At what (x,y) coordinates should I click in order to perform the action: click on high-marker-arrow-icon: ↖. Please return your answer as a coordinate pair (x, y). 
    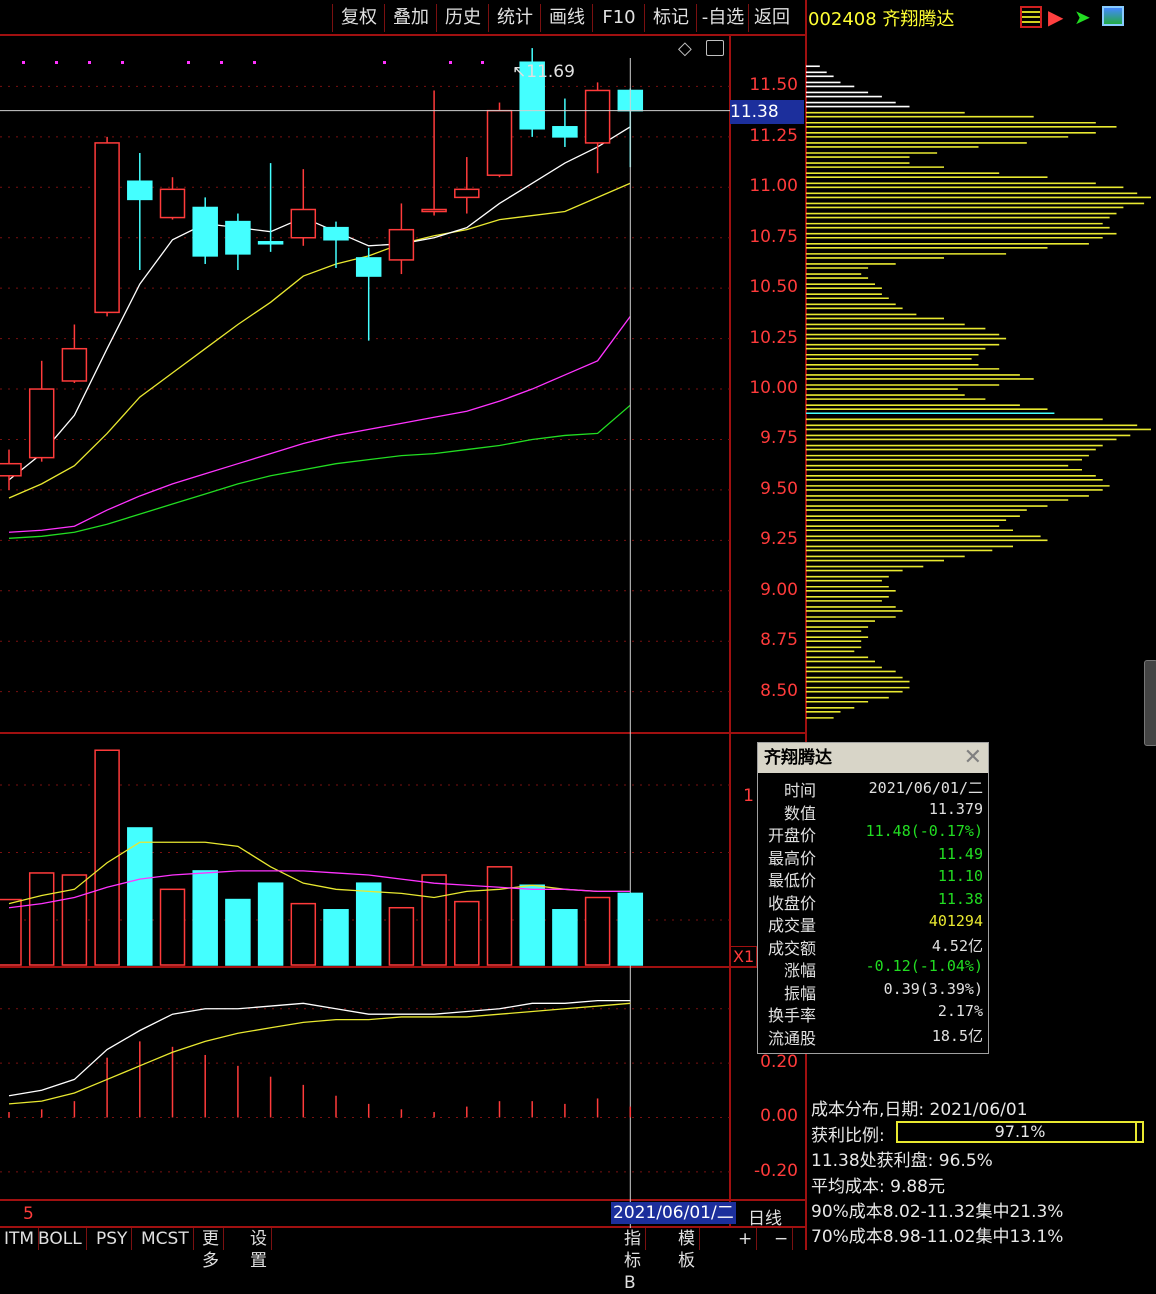
    Looking at the image, I should click on (519, 72).